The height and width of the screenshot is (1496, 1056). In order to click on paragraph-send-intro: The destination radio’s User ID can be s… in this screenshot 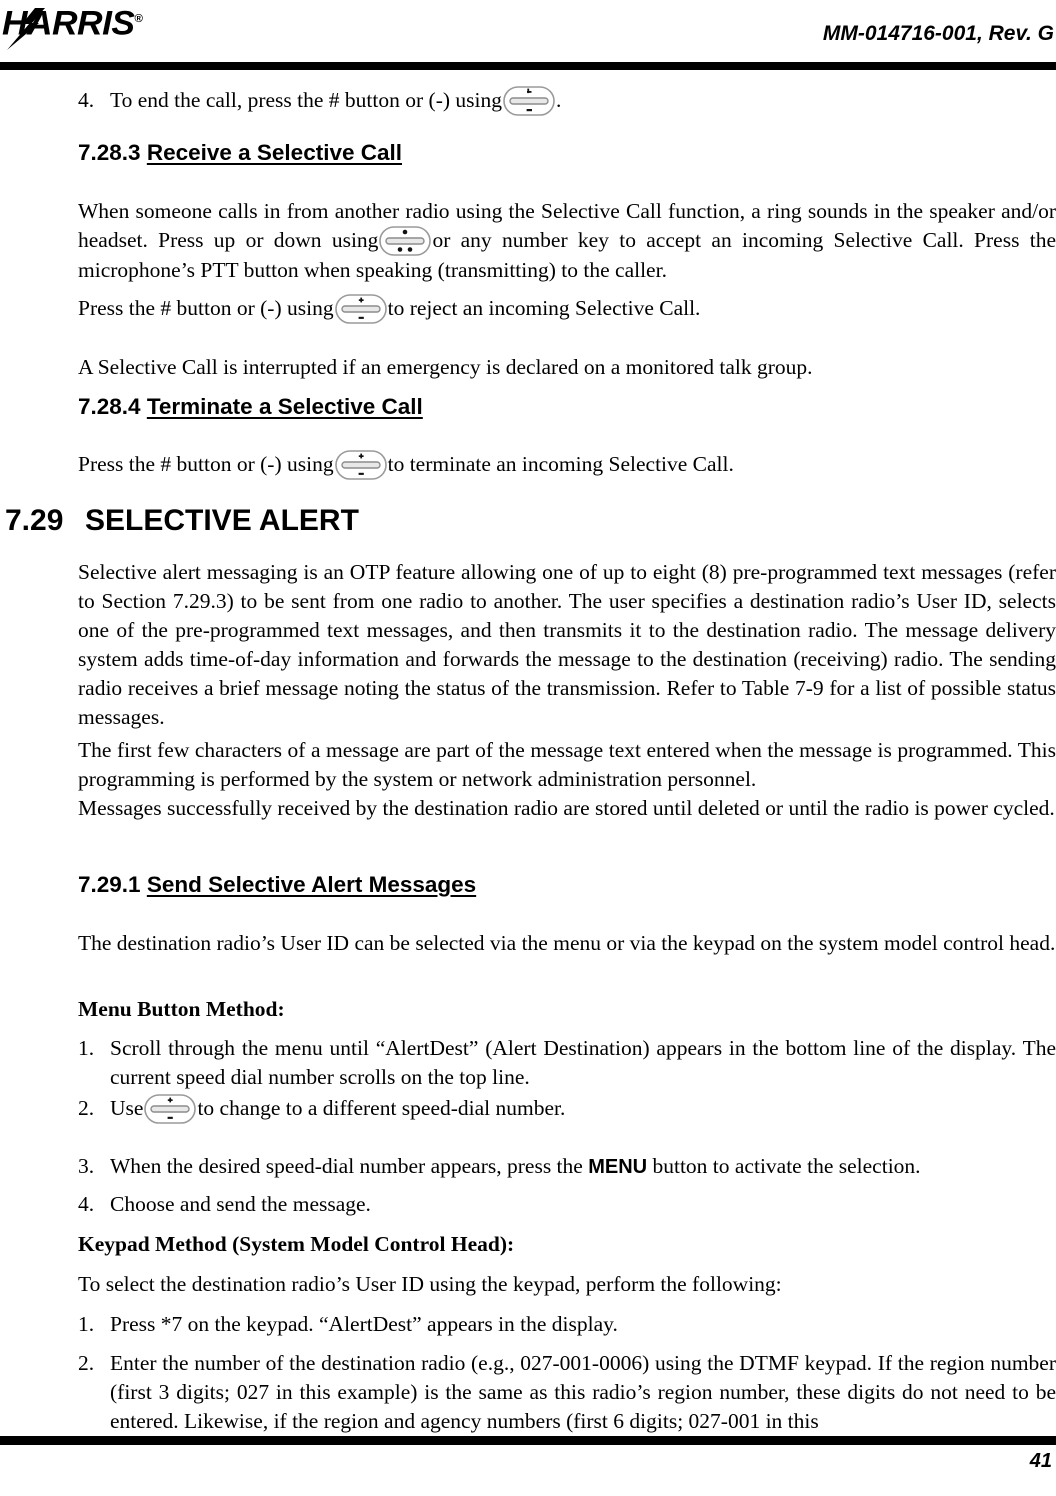, I will do `click(567, 943)`.